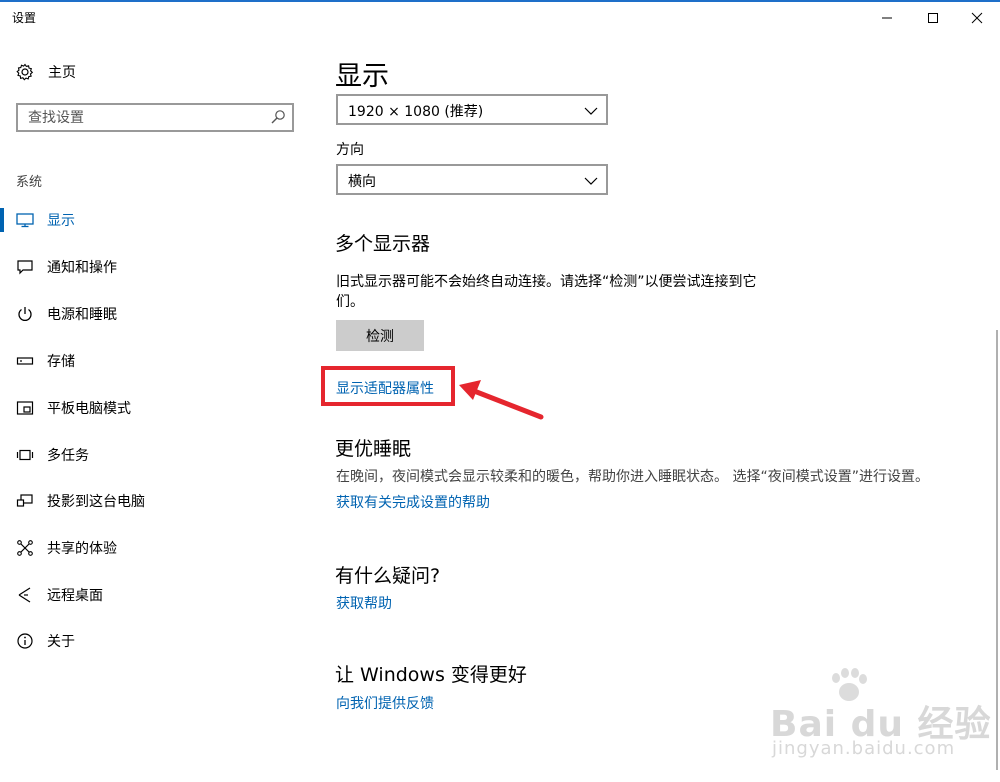 This screenshot has width=1000, height=782. I want to click on search-box, so click(155, 117).